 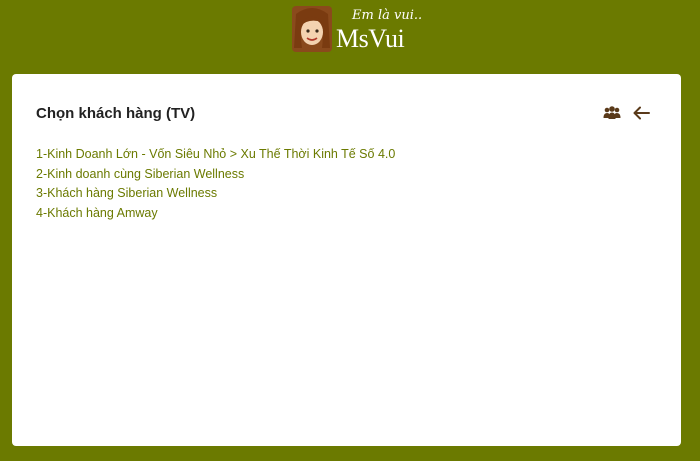 What do you see at coordinates (215, 213) in the screenshot?
I see `list-item: 4-Khách hàng Amway` at bounding box center [215, 213].